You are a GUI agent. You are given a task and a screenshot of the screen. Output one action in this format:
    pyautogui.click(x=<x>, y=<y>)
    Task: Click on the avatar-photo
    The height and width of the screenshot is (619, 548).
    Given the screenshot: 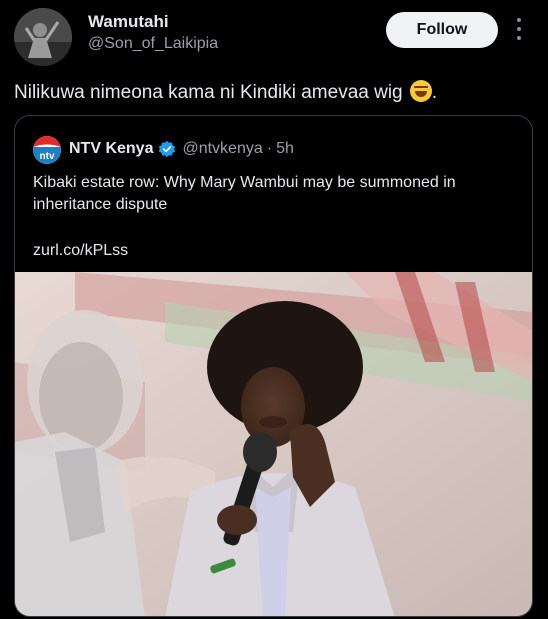 What is the action you would take?
    pyautogui.click(x=43, y=37)
    